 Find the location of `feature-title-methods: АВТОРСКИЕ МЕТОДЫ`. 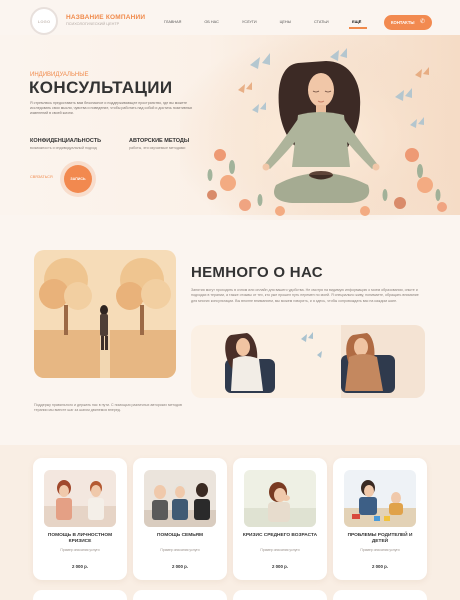

feature-title-methods: АВТОРСКИЕ МЕТОДЫ is located at coordinates (159, 141).